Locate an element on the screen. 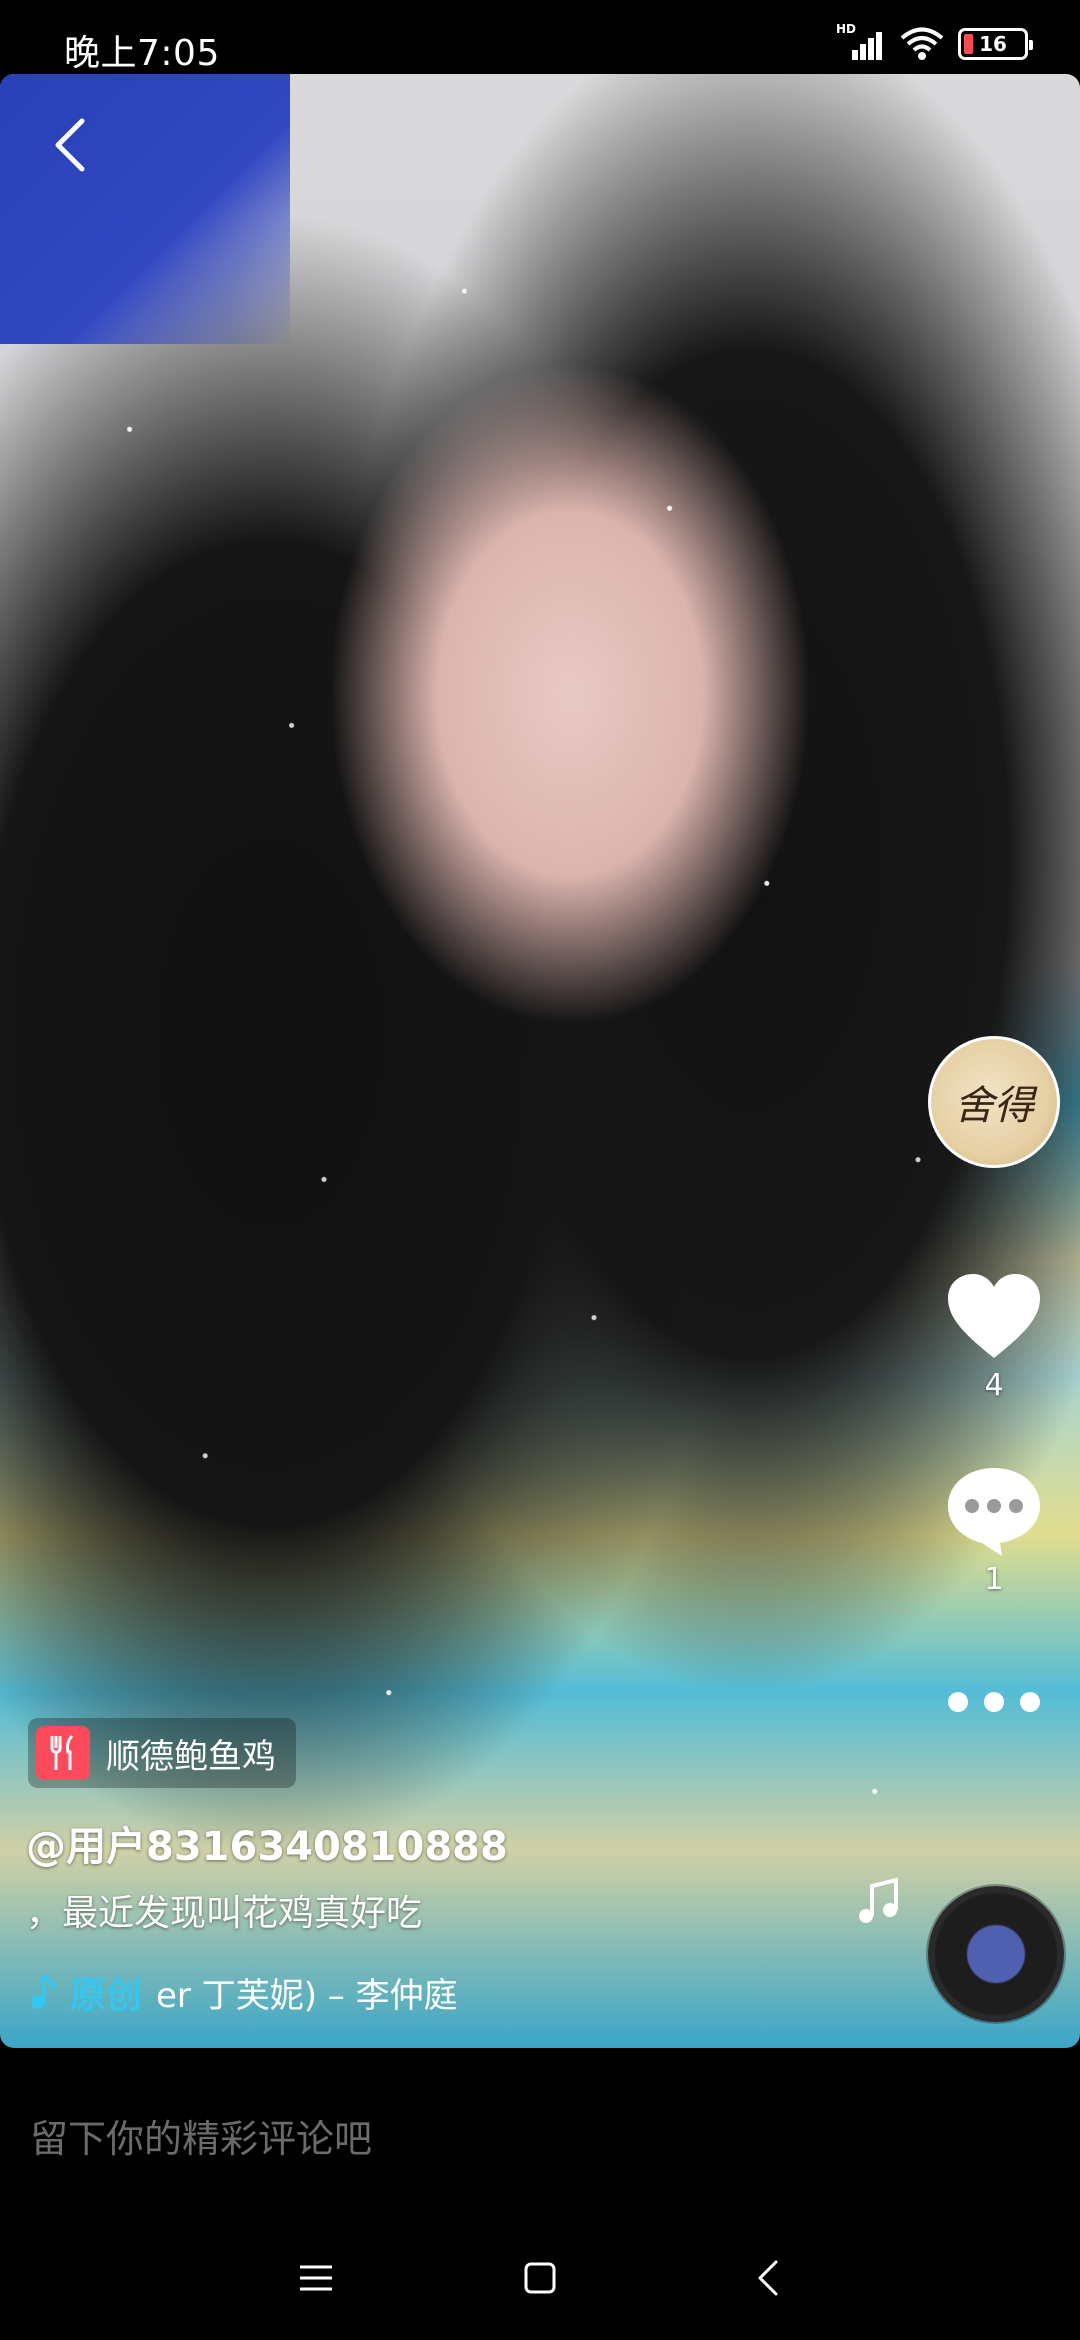  poi-tag: 顺德鲍鱼鸡 is located at coordinates (162, 1753).